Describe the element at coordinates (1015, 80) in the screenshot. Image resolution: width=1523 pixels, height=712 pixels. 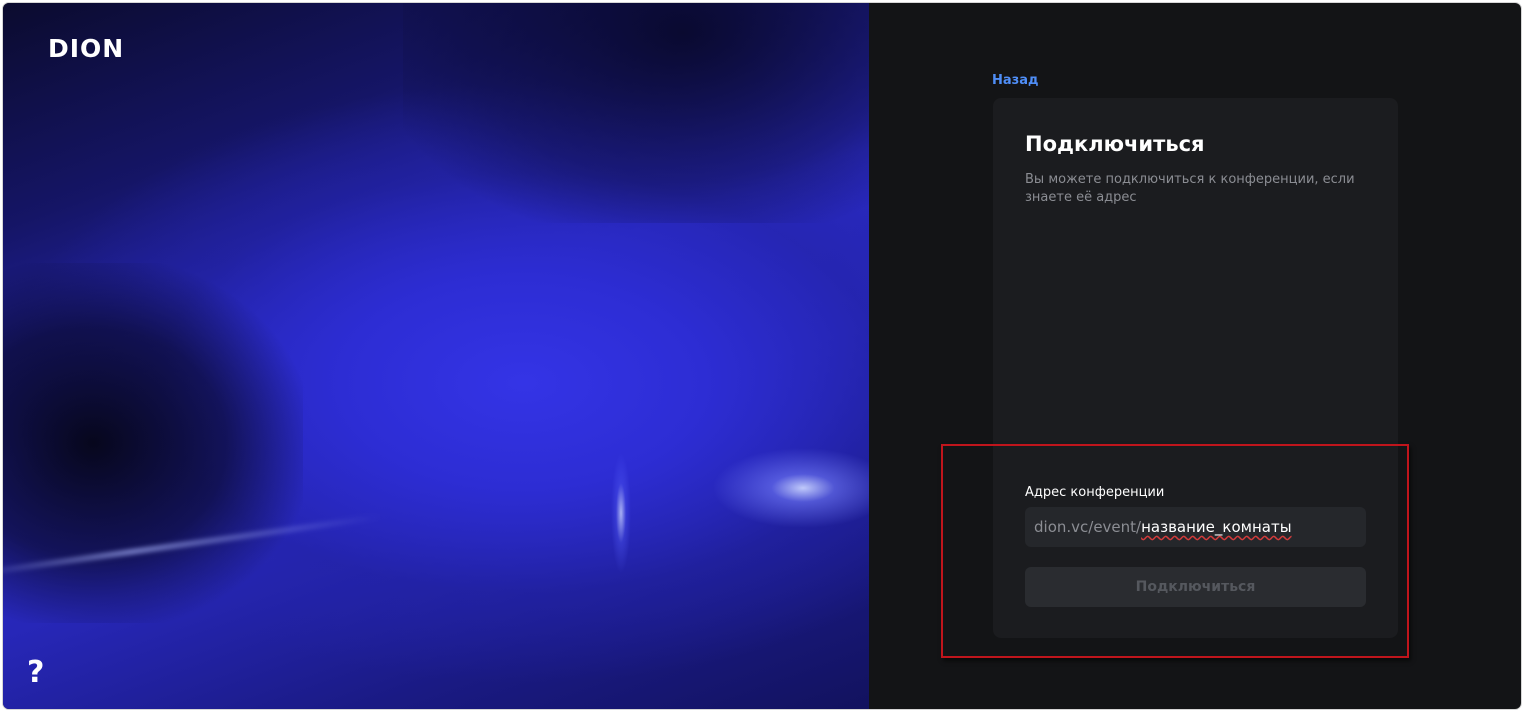
I see `back-link: Назад` at that location.